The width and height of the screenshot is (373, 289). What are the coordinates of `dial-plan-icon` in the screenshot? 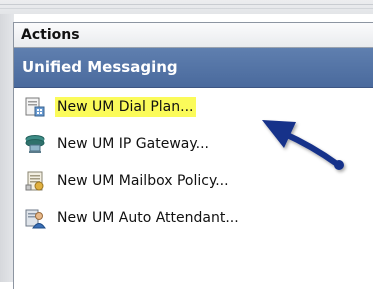 It's located at (35, 107).